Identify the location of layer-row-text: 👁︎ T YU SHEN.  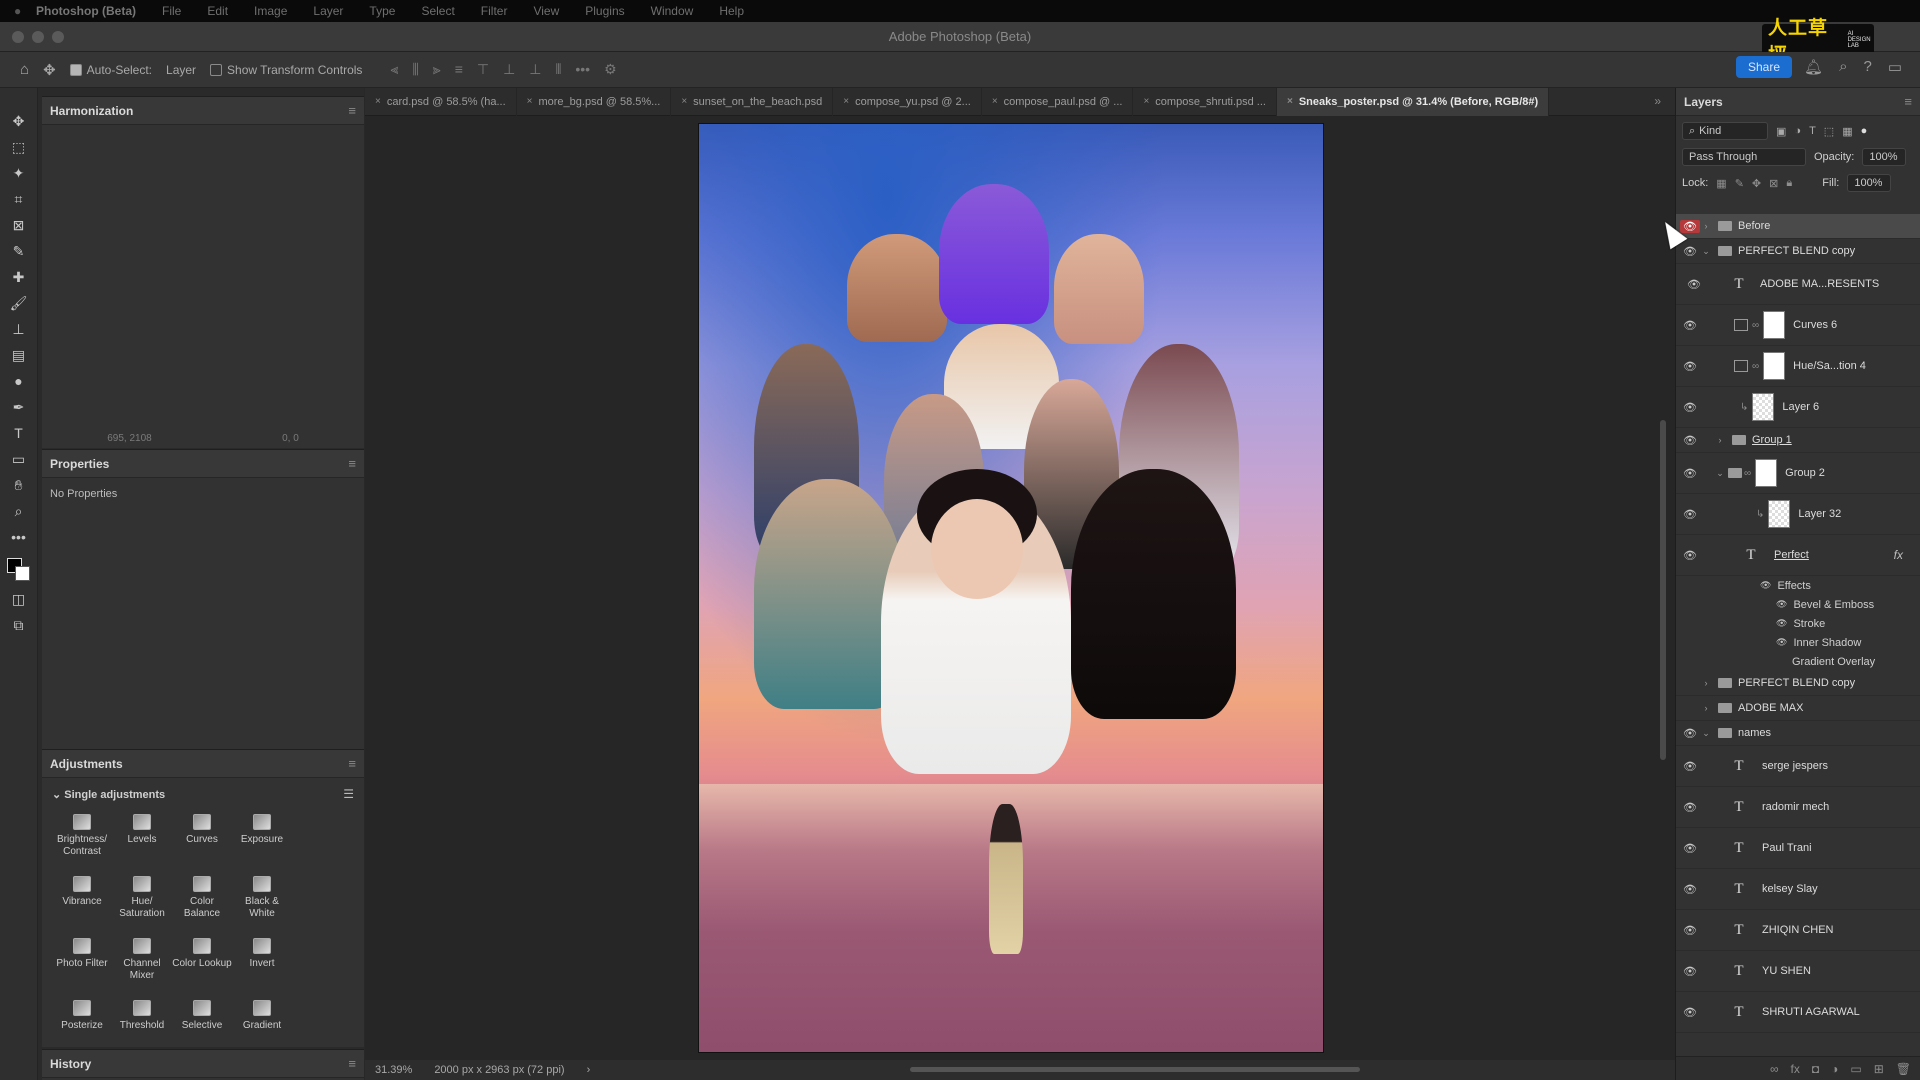
(1798, 971).